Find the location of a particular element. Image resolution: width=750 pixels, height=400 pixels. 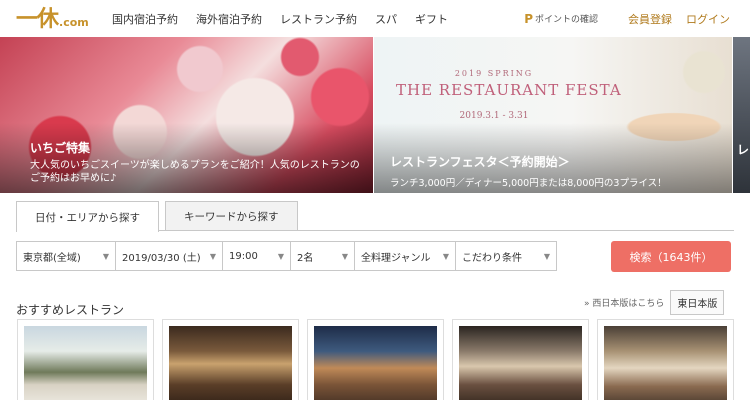

time-select: 19:00 ▼ is located at coordinates (256, 256).